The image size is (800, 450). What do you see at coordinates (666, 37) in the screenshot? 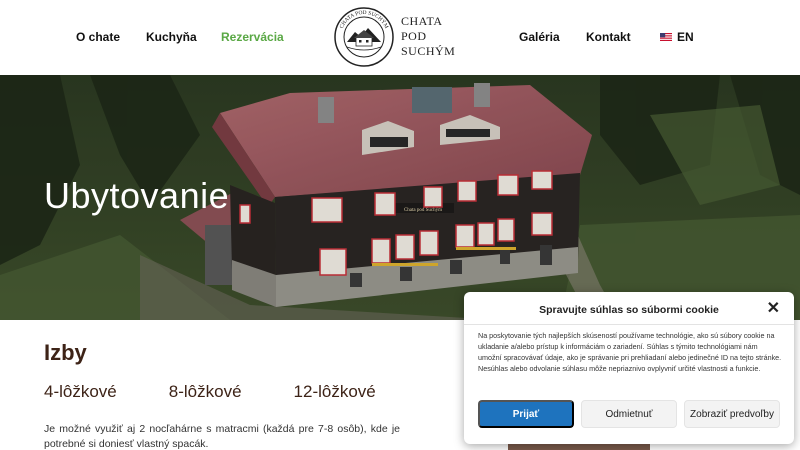
I see `us-flag-icon` at bounding box center [666, 37].